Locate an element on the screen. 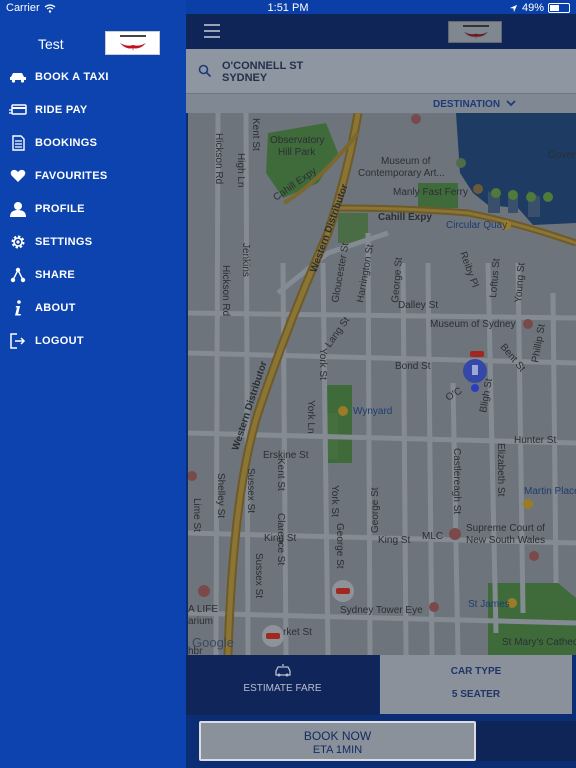  menu-item-ride-pay: RIDE PAY is located at coordinates (93, 109).